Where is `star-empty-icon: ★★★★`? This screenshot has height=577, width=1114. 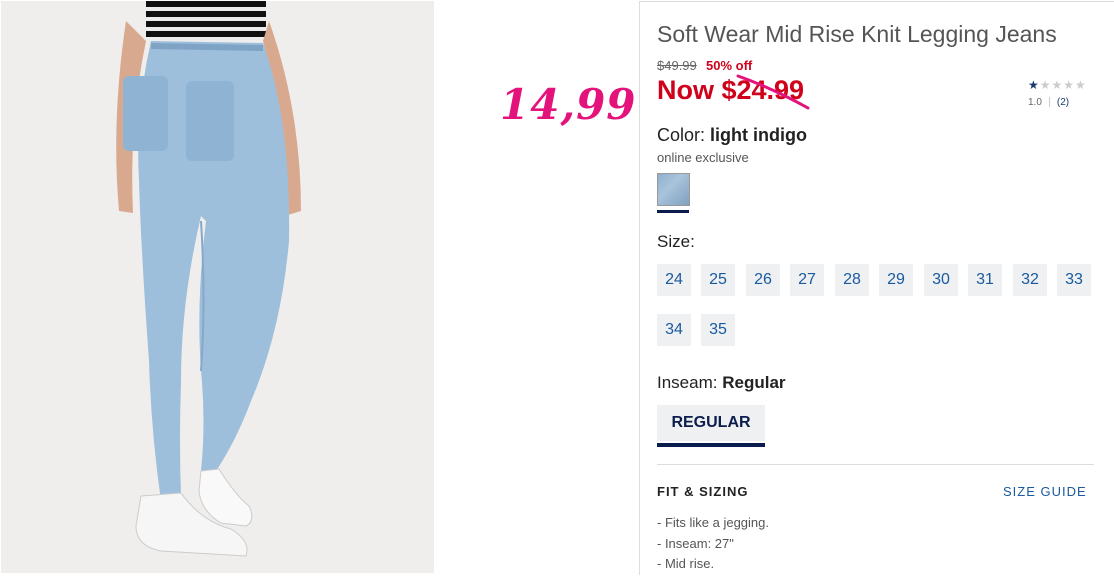
star-empty-icon: ★★★★ is located at coordinates (1063, 85).